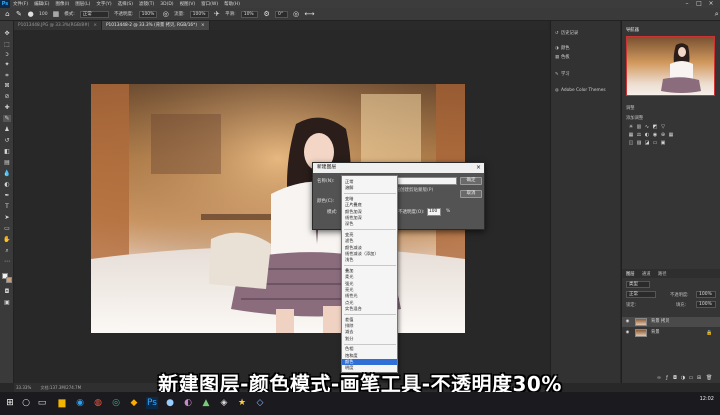 The height and width of the screenshot is (415, 720). What do you see at coordinates (26, 403) in the screenshot?
I see `search-icon: ○` at bounding box center [26, 403].